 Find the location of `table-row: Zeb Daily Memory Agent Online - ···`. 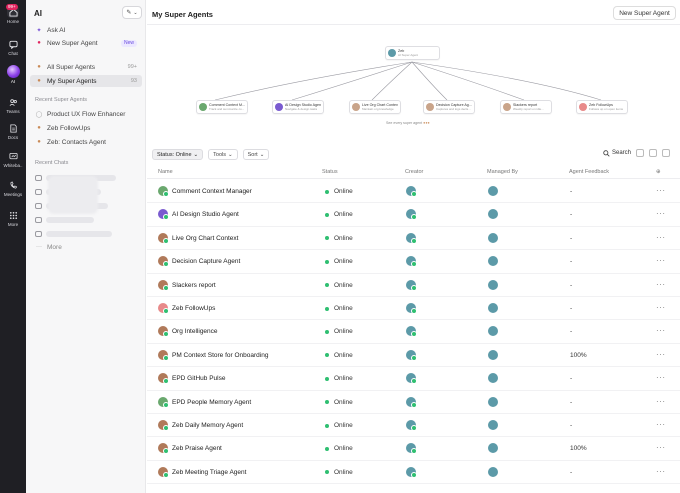

table-row: Zeb Daily Memory Agent Online - ··· is located at coordinates (413, 426).